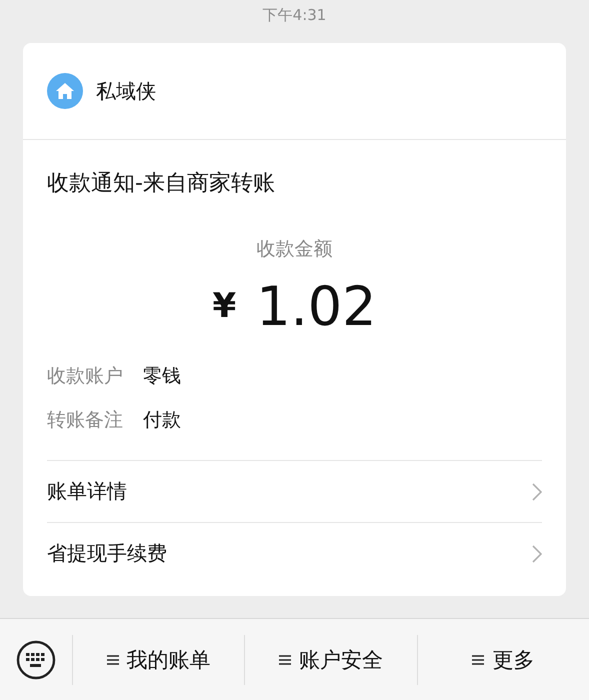  What do you see at coordinates (87, 491) in the screenshot?
I see `link-label: 账单详情` at bounding box center [87, 491].